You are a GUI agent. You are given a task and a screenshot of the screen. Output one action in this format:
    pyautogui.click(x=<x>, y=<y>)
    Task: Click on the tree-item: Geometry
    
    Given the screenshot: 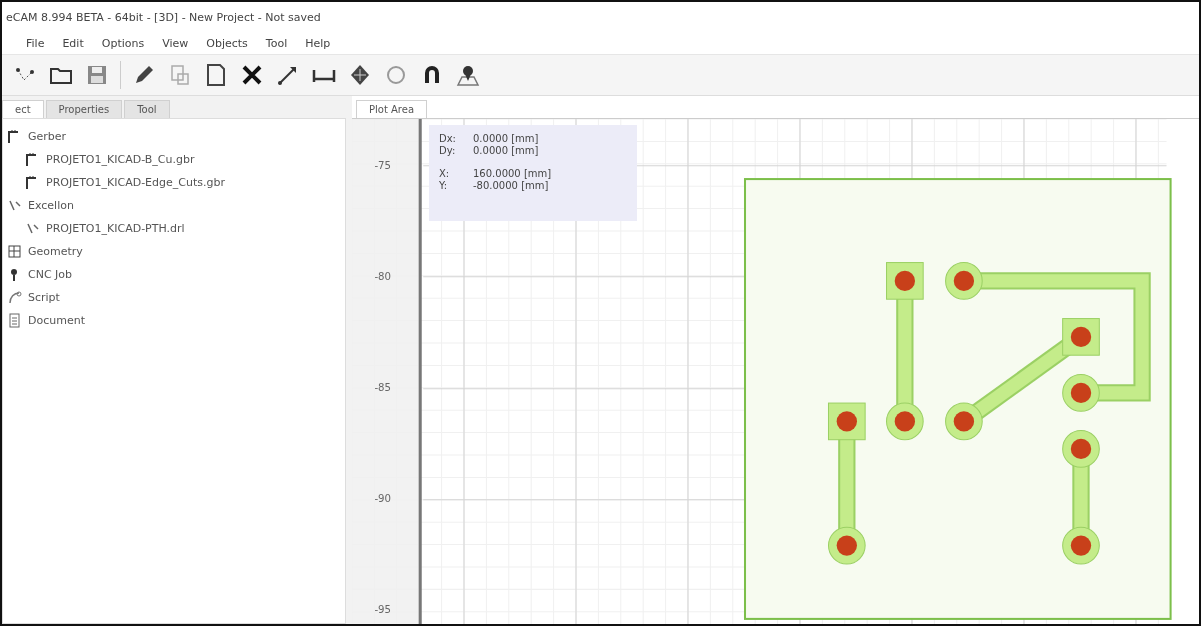 What is the action you would take?
    pyautogui.click(x=55, y=251)
    